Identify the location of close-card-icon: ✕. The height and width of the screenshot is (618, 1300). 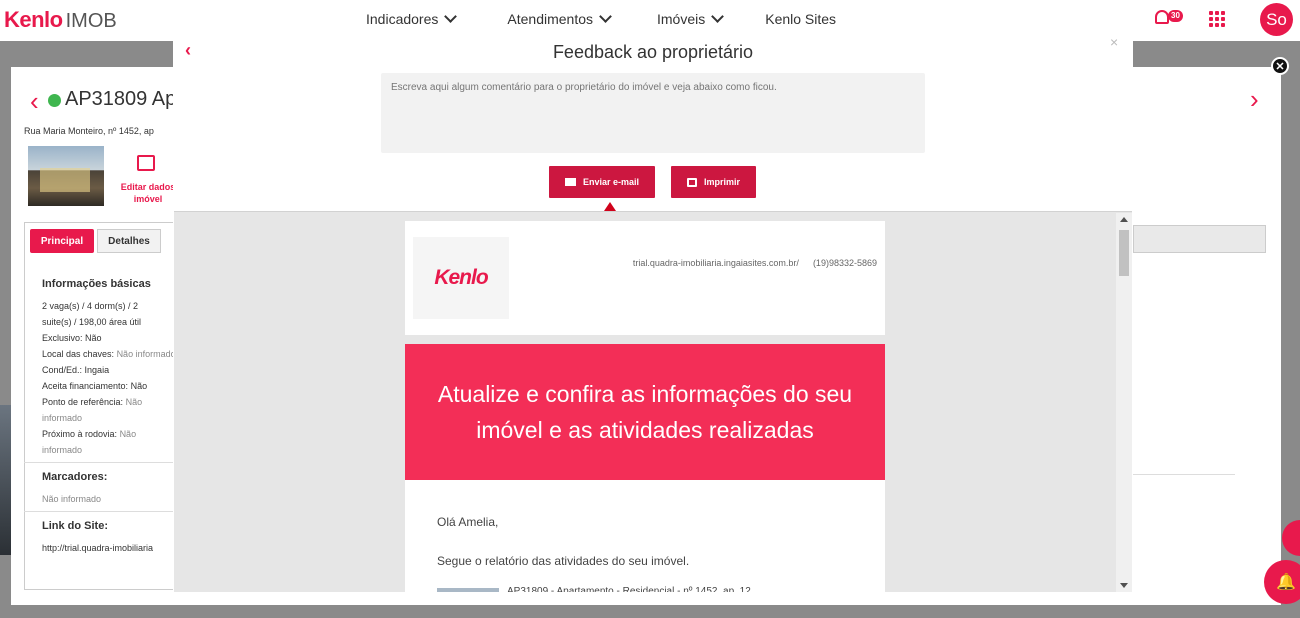
(1280, 66).